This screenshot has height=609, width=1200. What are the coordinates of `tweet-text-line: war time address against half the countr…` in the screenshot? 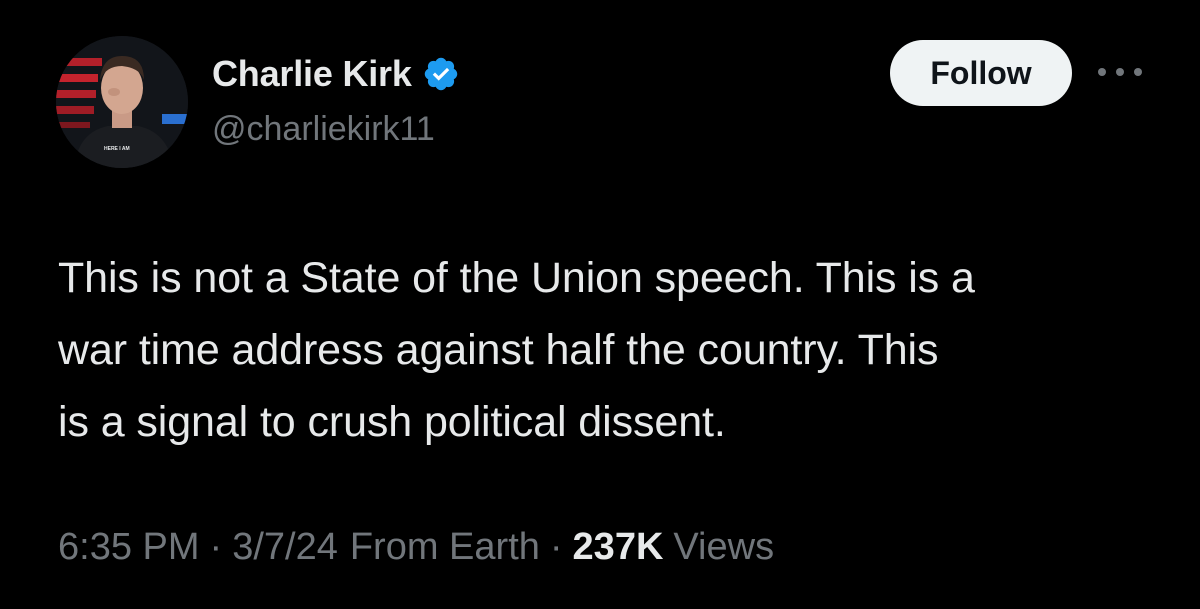 It's located at (498, 350).